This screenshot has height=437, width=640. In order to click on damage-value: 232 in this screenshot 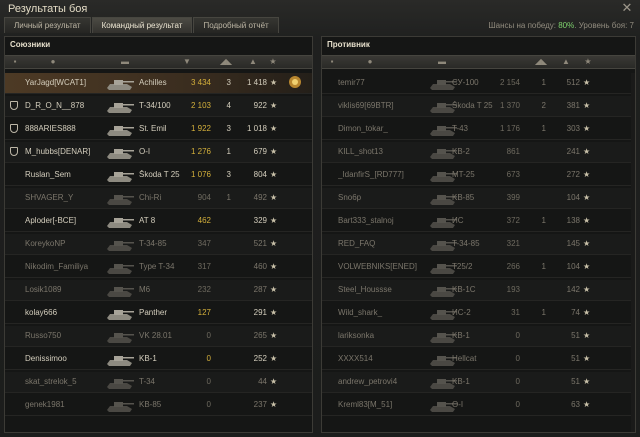, I will do `click(204, 289)`.